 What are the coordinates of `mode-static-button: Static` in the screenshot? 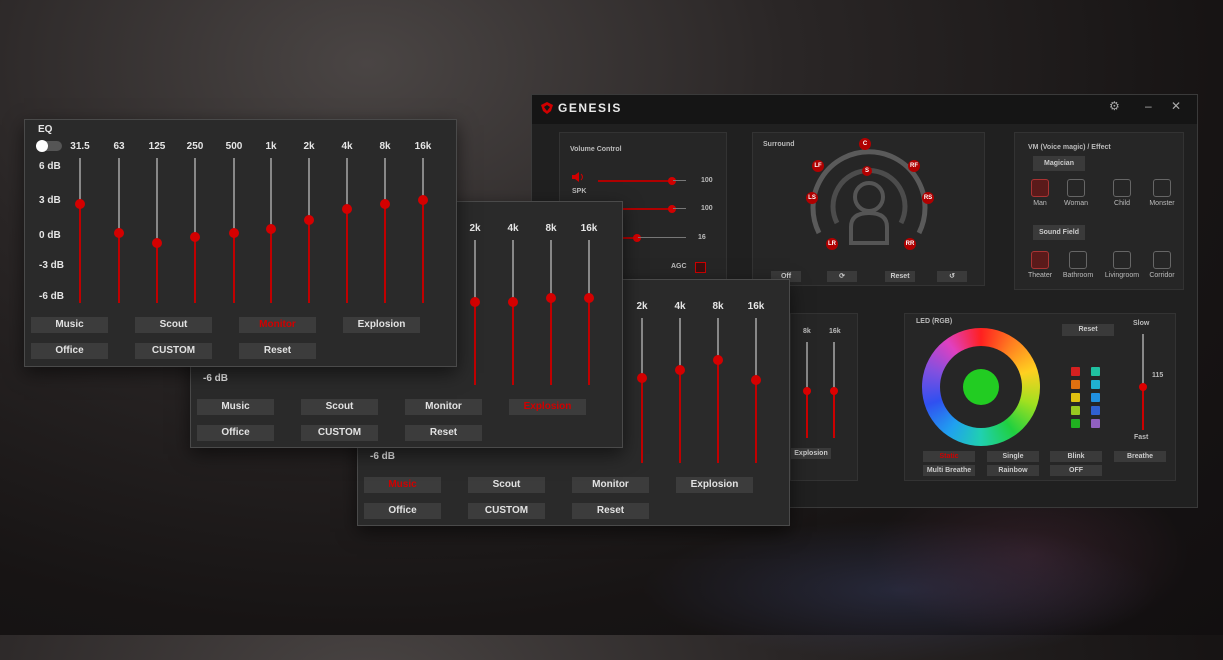 It's located at (949, 456).